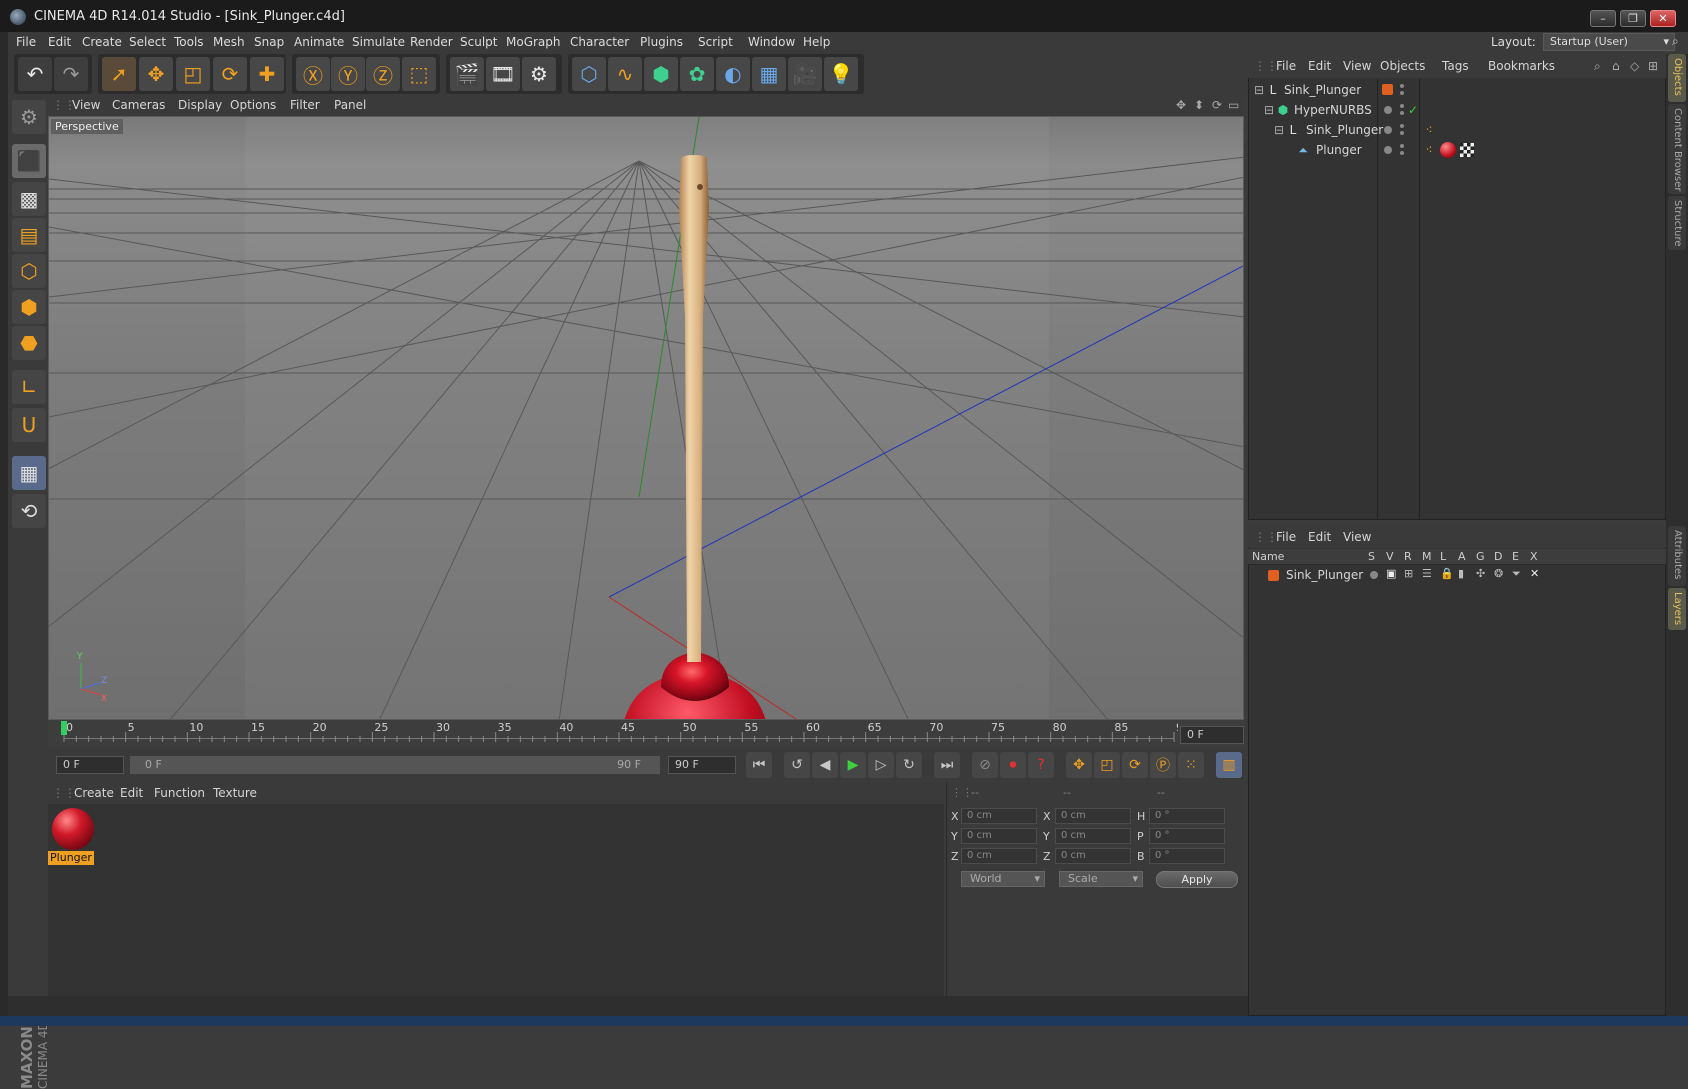 The width and height of the screenshot is (1688, 1089). I want to click on size-mode-select: Scale ▾, so click(1101, 879).